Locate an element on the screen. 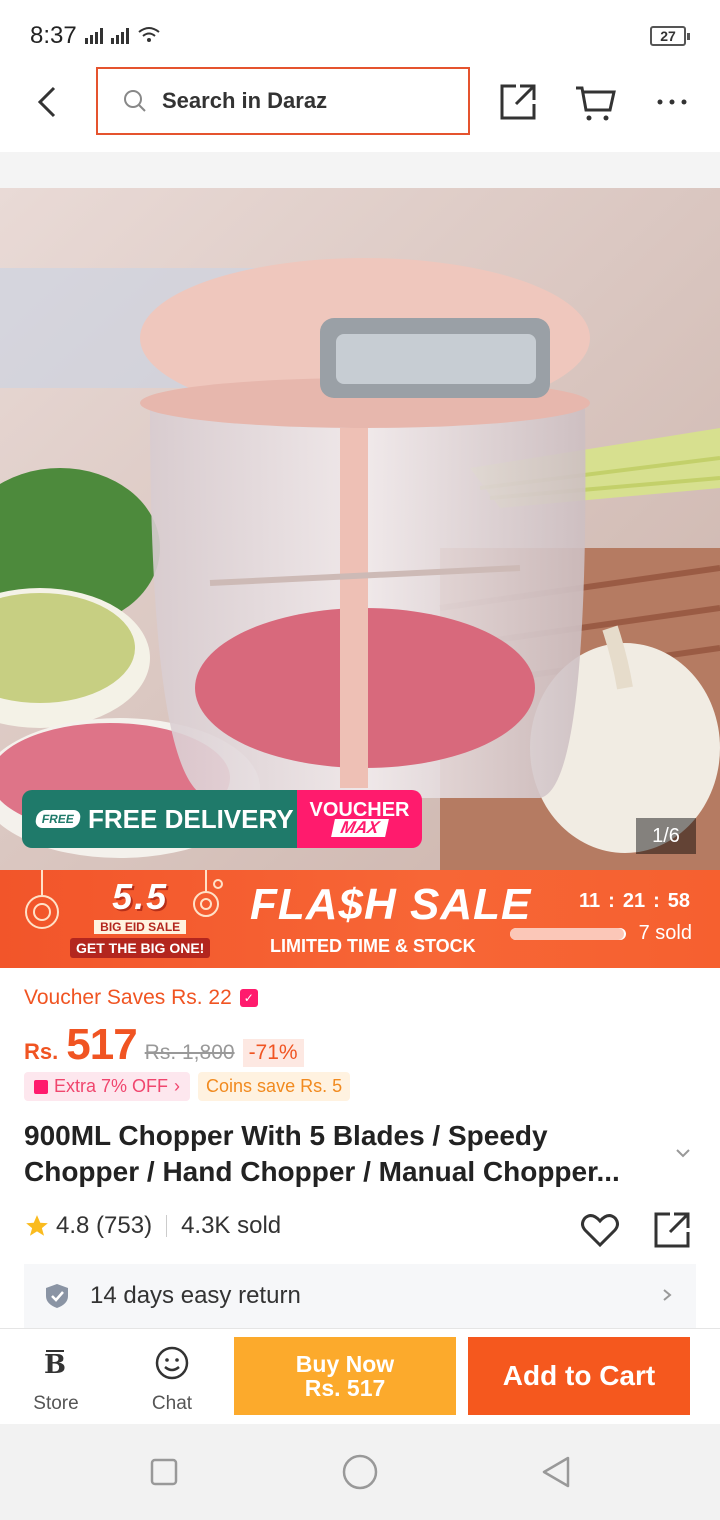  status-bar: 8:37 27 is located at coordinates (360, 32).